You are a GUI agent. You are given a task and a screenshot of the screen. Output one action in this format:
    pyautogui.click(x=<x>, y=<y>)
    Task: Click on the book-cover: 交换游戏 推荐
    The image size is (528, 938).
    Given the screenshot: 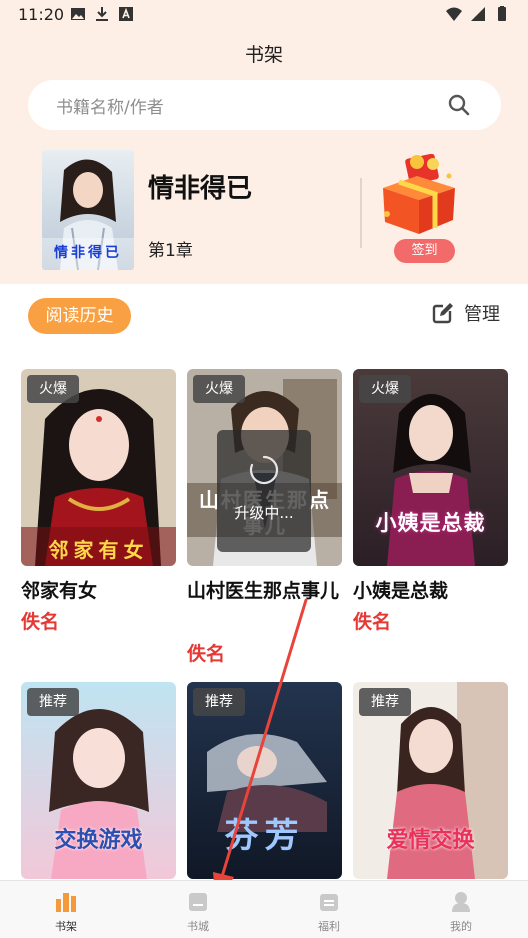 What is the action you would take?
    pyautogui.click(x=98, y=780)
    